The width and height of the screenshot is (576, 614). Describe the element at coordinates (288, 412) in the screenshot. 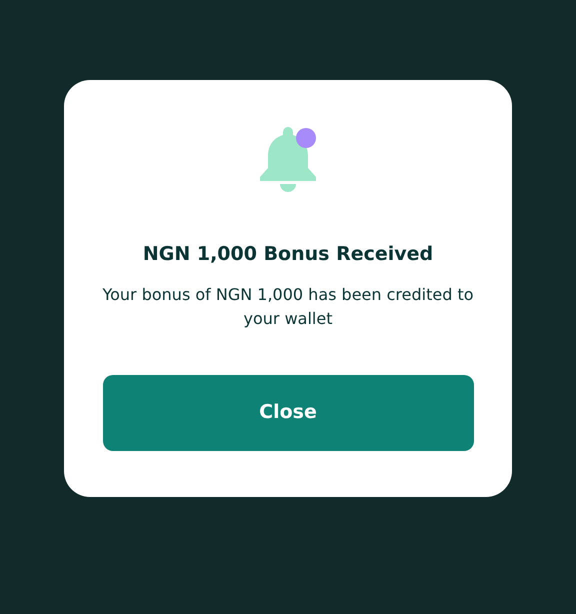

I see `close-button: Close` at that location.